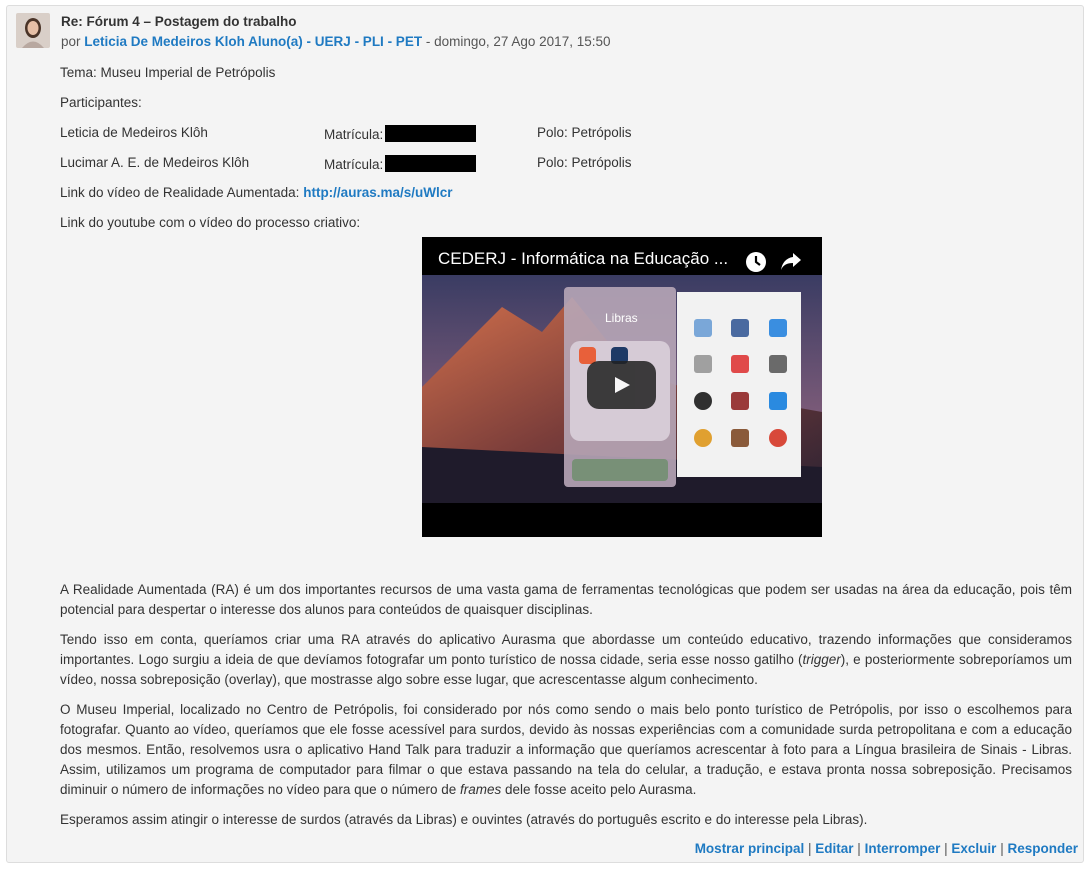  I want to click on ra-link: http://auras.ma/s/uWlcr, so click(377, 192).